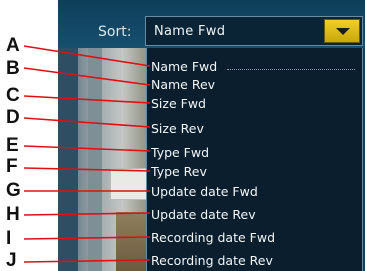  What do you see at coordinates (87, 76) in the screenshot?
I see `callout-line-b` at bounding box center [87, 76].